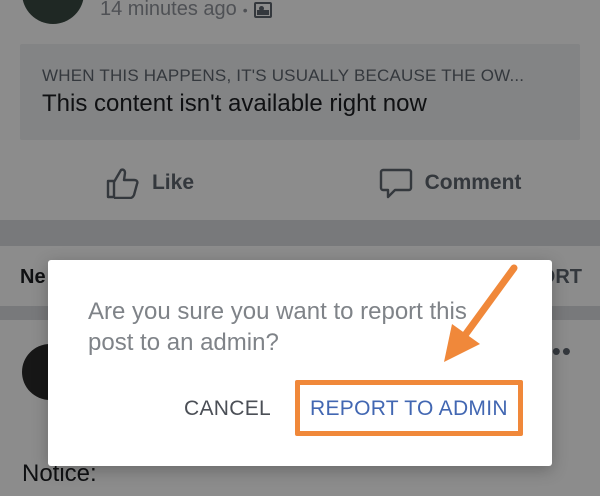  What do you see at coordinates (227, 409) in the screenshot?
I see `cancel-button: CANCEL` at bounding box center [227, 409].